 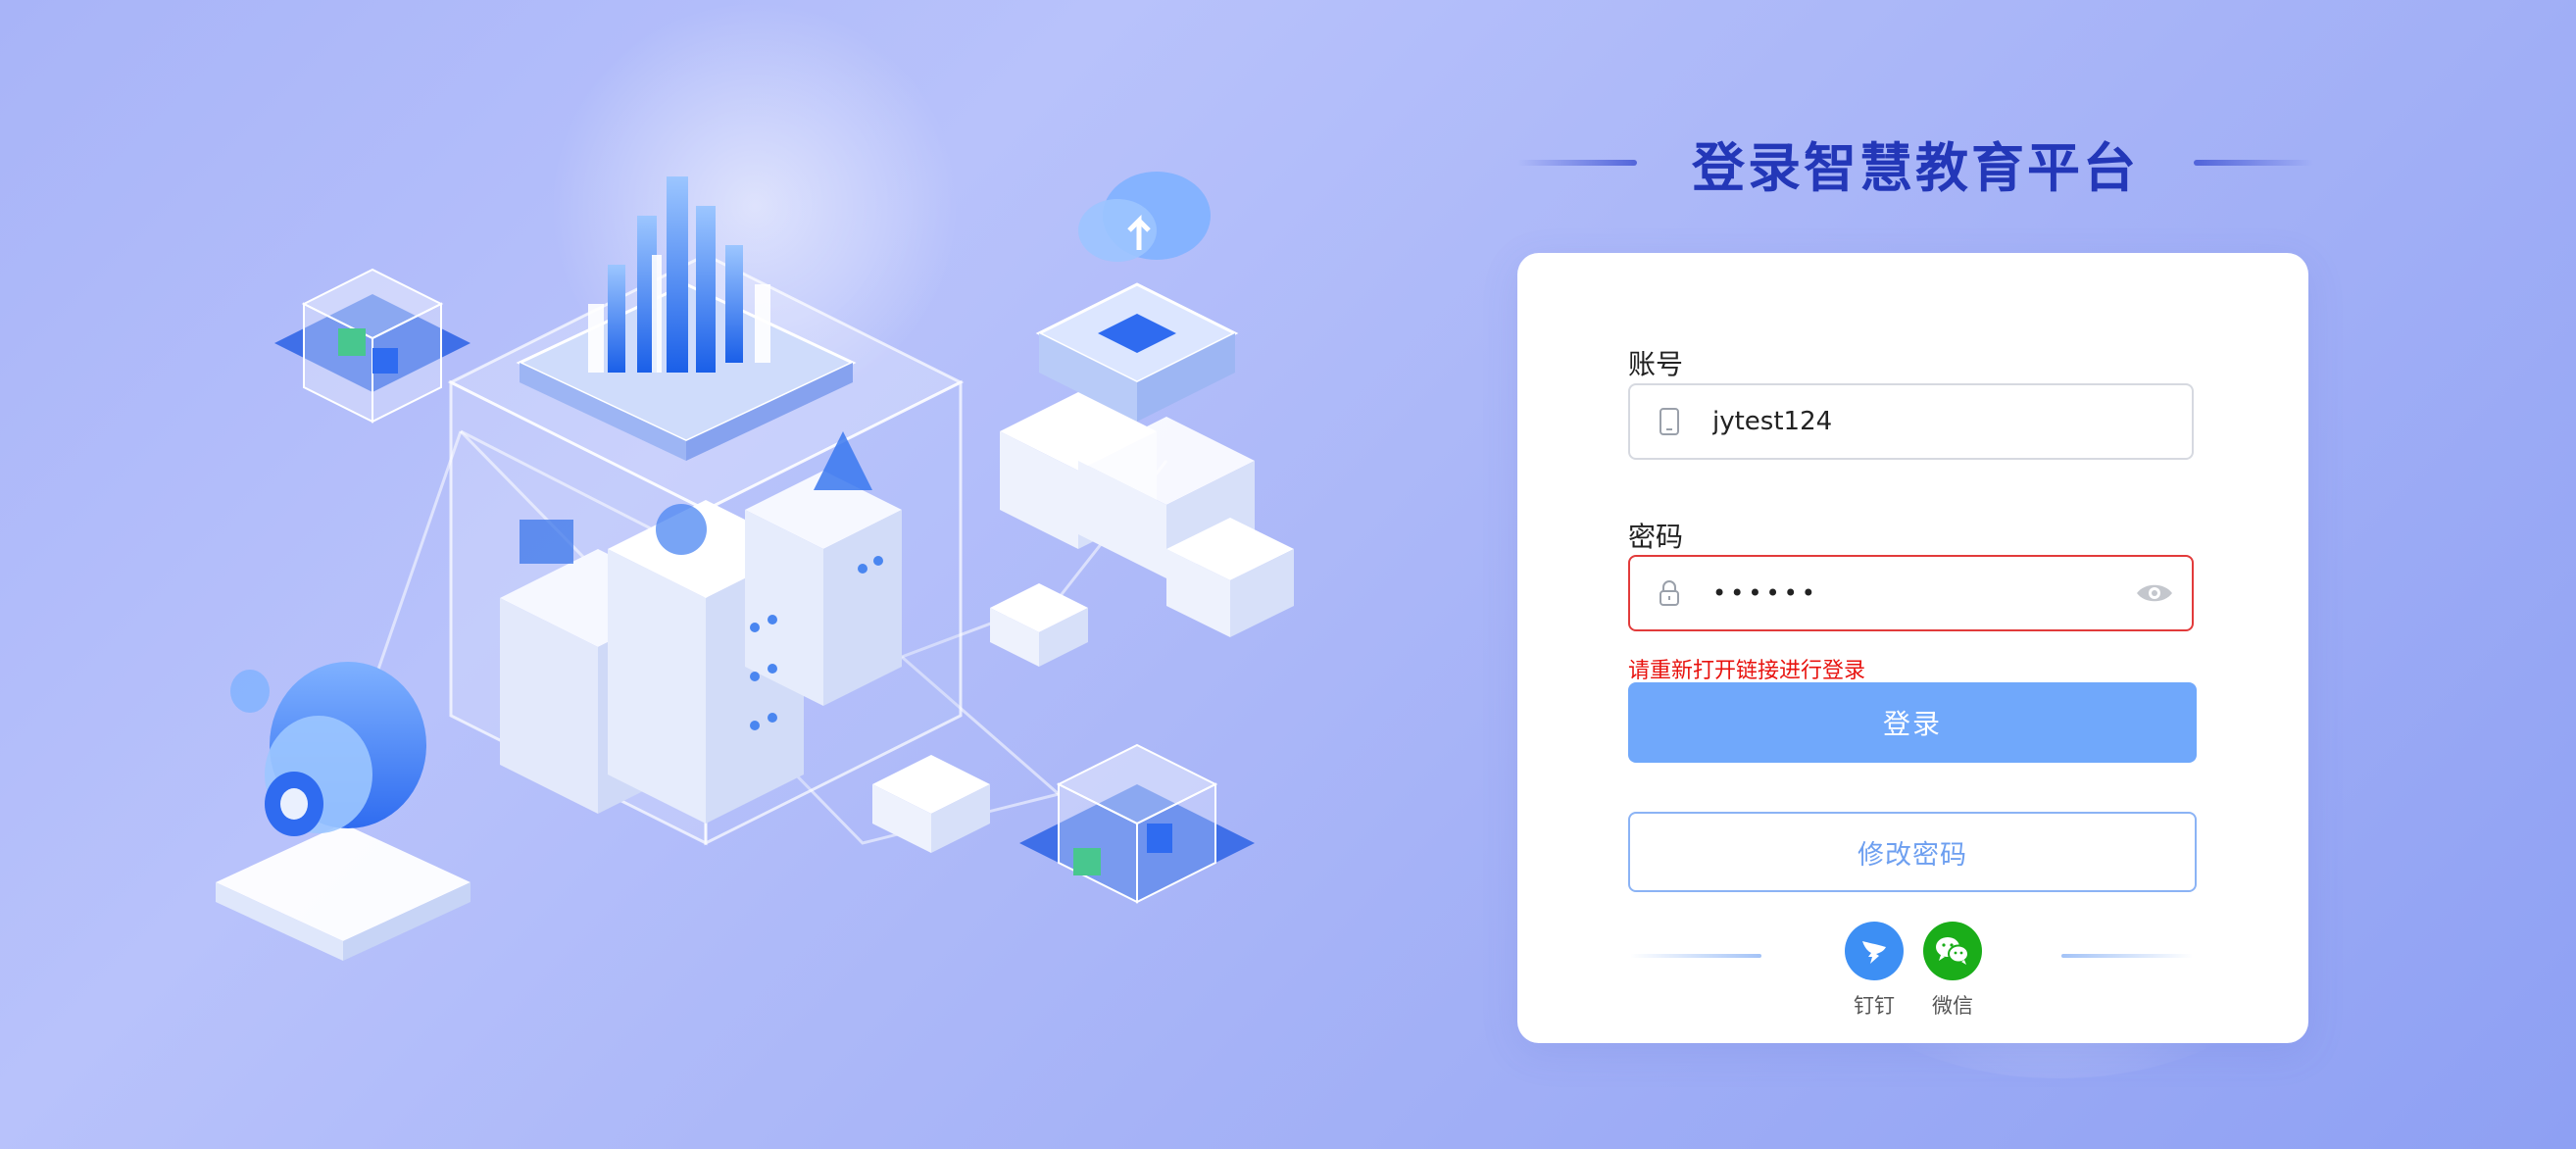 I want to click on phone-icon, so click(x=1669, y=421).